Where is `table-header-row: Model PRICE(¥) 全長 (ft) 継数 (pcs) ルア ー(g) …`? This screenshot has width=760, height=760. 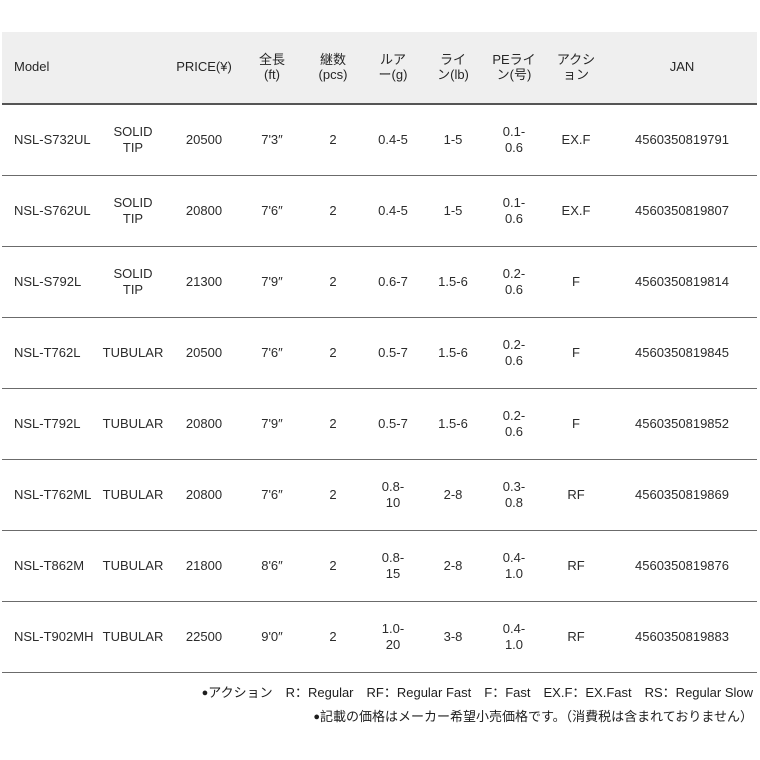
table-header-row: Model PRICE(¥) 全長 (ft) 継数 (pcs) ルア ー(g) … is located at coordinates (379, 68).